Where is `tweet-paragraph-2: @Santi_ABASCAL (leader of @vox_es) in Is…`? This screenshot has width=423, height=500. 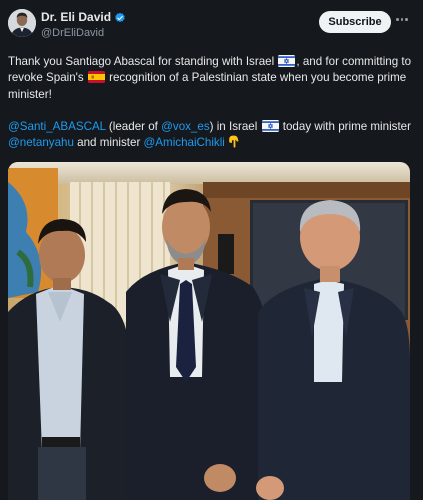 tweet-paragraph-2: @Santi_ABASCAL (leader of @vox_es) in Is… is located at coordinates (210, 135).